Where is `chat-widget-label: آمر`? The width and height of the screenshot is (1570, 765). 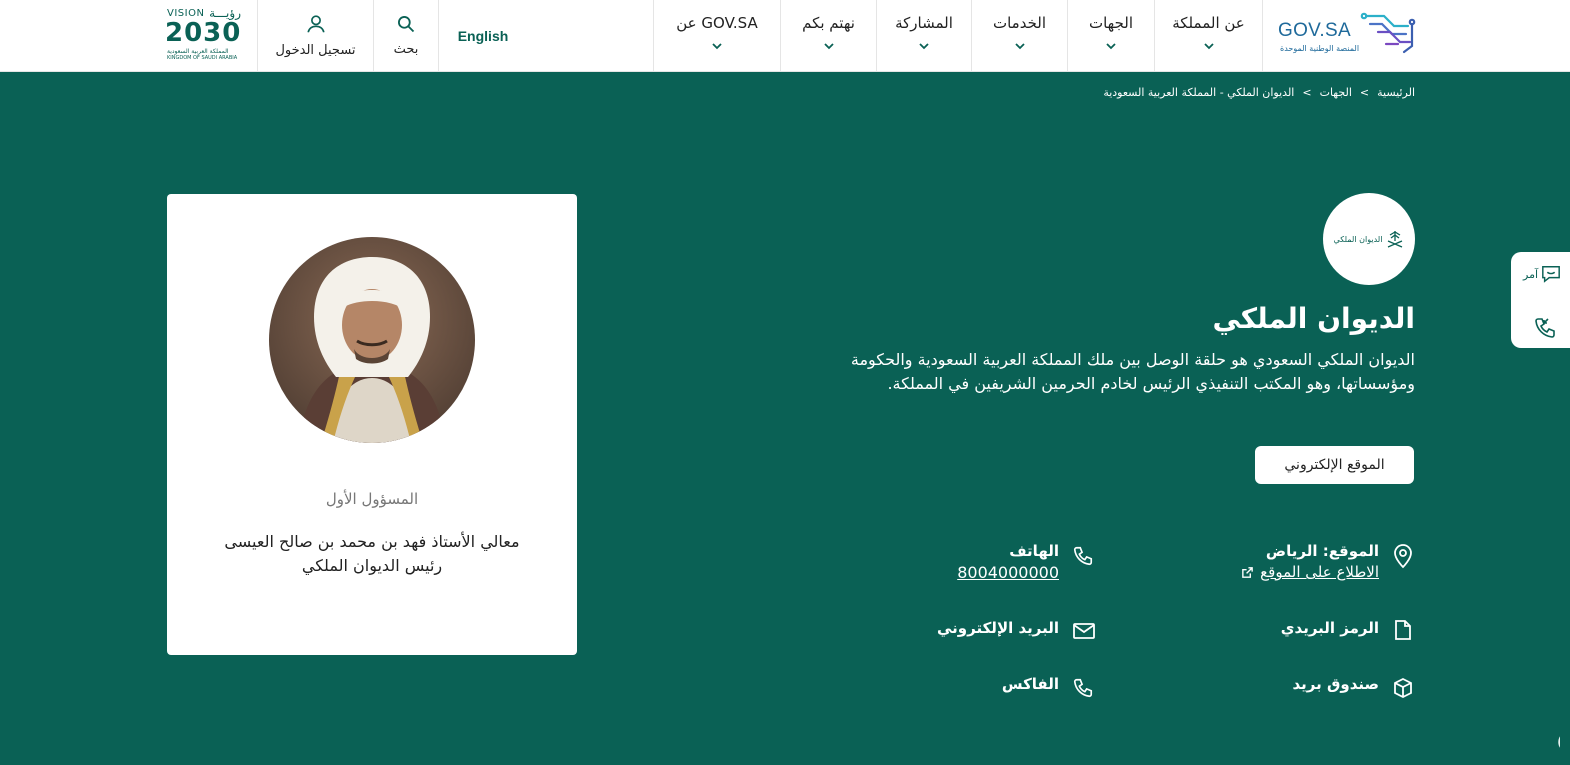
chat-widget-label: آمر is located at coordinates (1531, 274).